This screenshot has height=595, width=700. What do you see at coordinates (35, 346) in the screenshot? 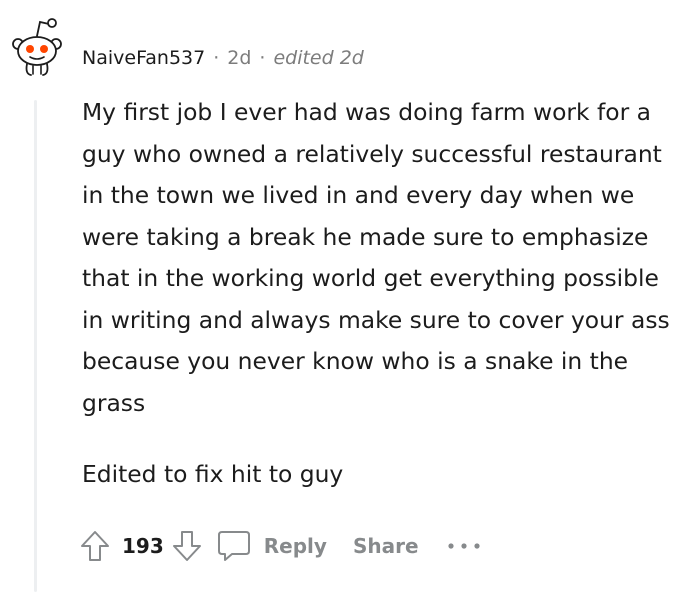
I see `thread-line` at bounding box center [35, 346].